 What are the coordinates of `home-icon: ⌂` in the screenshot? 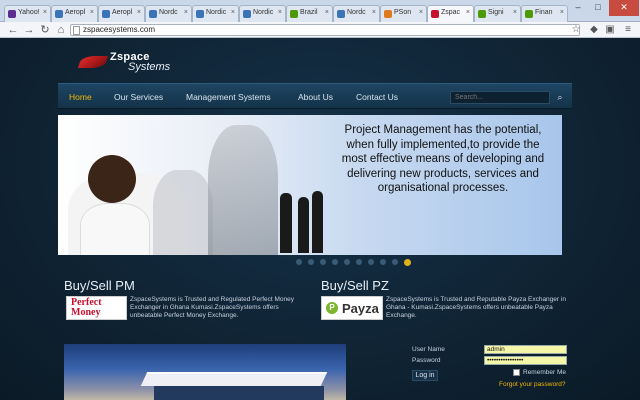 It's located at (61, 30).